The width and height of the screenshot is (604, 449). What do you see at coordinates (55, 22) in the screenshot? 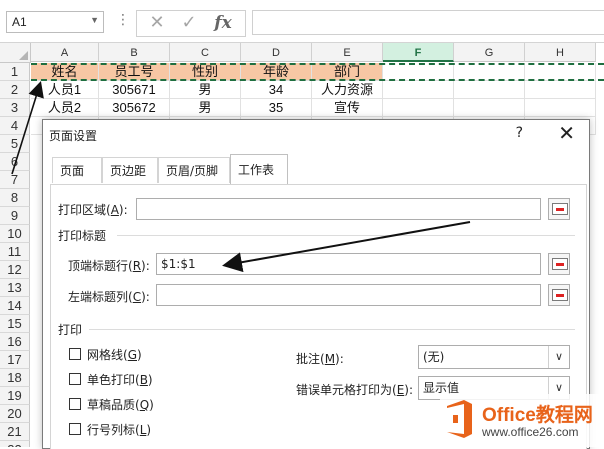
I see `name-box: A1 ▼` at bounding box center [55, 22].